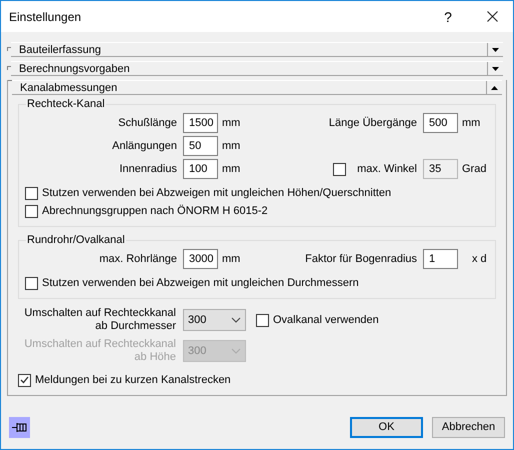 The width and height of the screenshot is (514, 450). I want to click on checkbox-label: Abrechnungsgruppen nach ÖNORM H 6015-2, so click(155, 211).